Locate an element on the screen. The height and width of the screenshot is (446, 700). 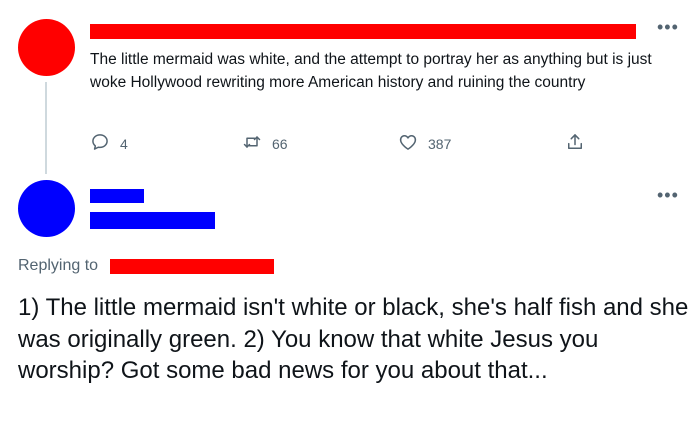
reply-count: 4 is located at coordinates (124, 143).